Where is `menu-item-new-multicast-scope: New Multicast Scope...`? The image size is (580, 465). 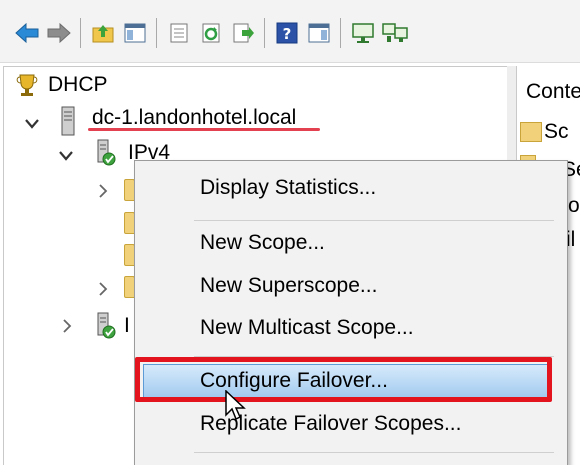
menu-item-new-multicast-scope: New Multicast Scope... is located at coordinates (307, 328).